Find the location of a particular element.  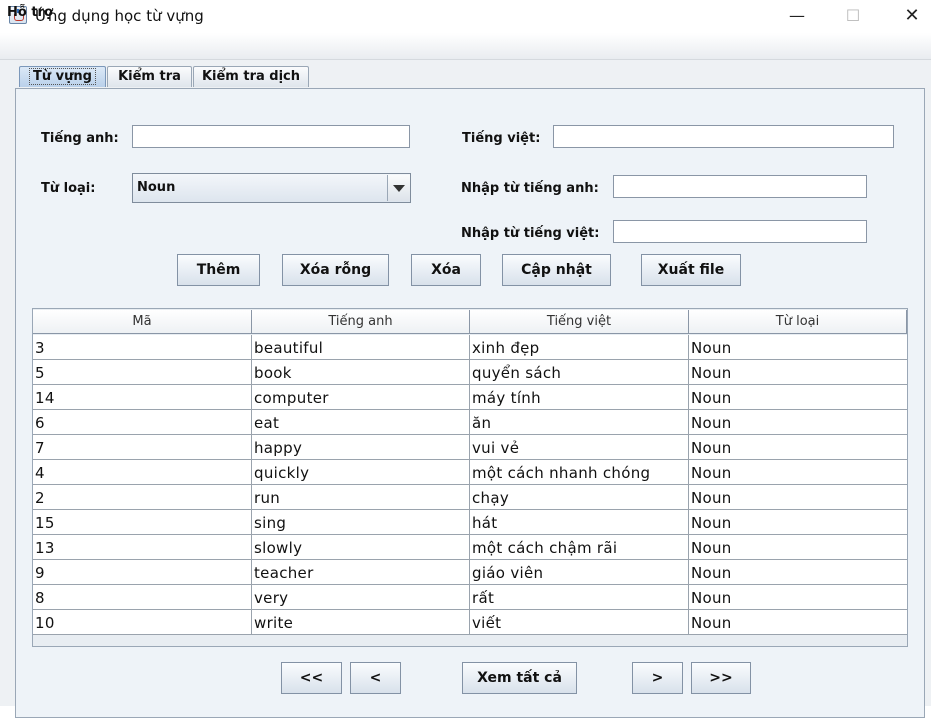

cell-english: beautiful is located at coordinates (361, 347).